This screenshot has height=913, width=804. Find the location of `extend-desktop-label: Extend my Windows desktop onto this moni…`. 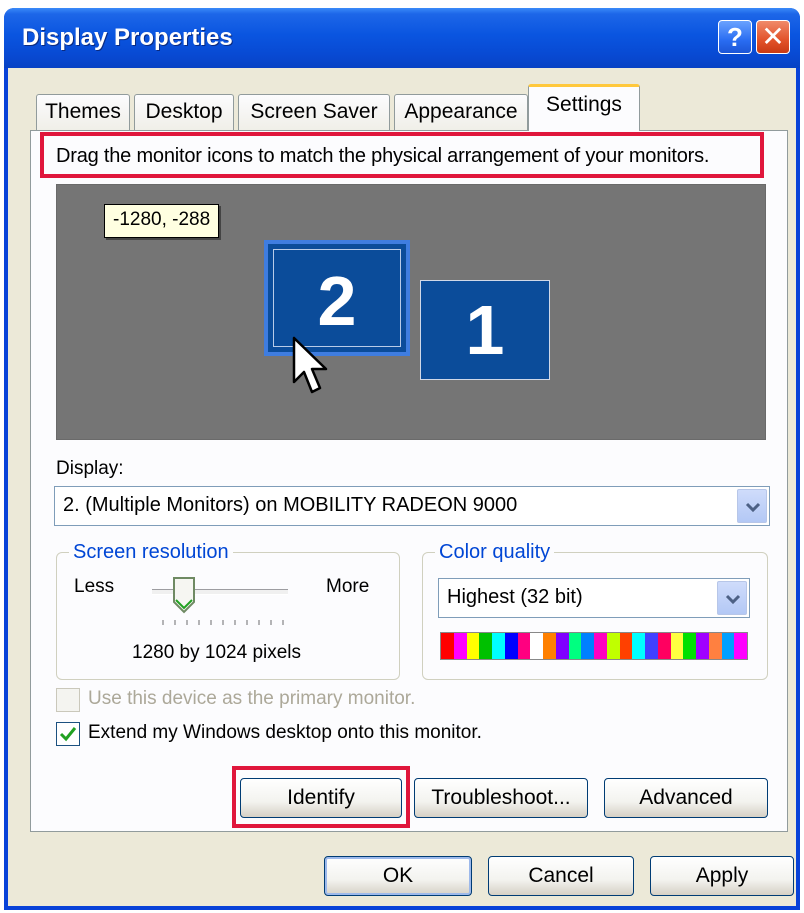

extend-desktop-label: Extend my Windows desktop onto this moni… is located at coordinates (285, 732).